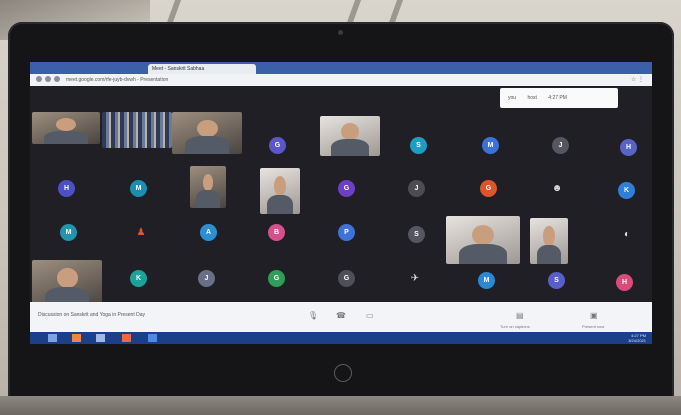  What do you see at coordinates (346, 232) in the screenshot?
I see `participant-avatar: P` at bounding box center [346, 232].